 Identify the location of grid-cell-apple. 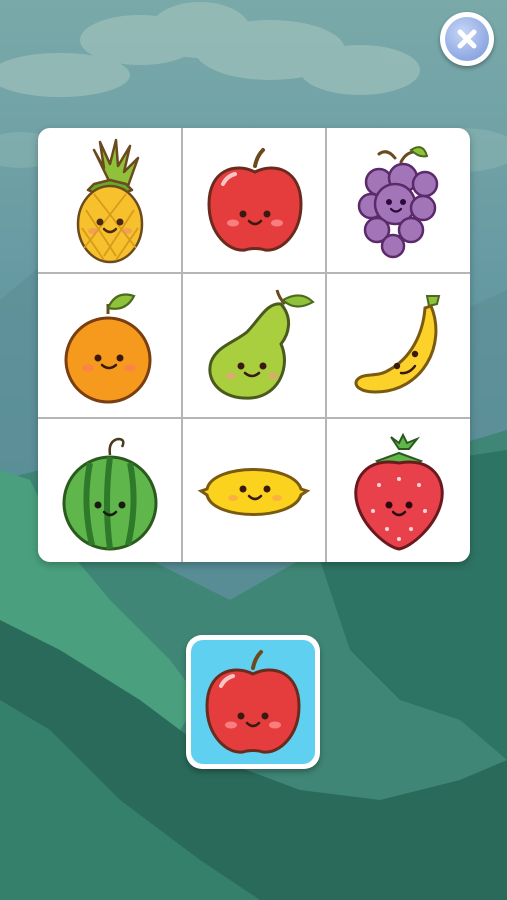
(254, 200).